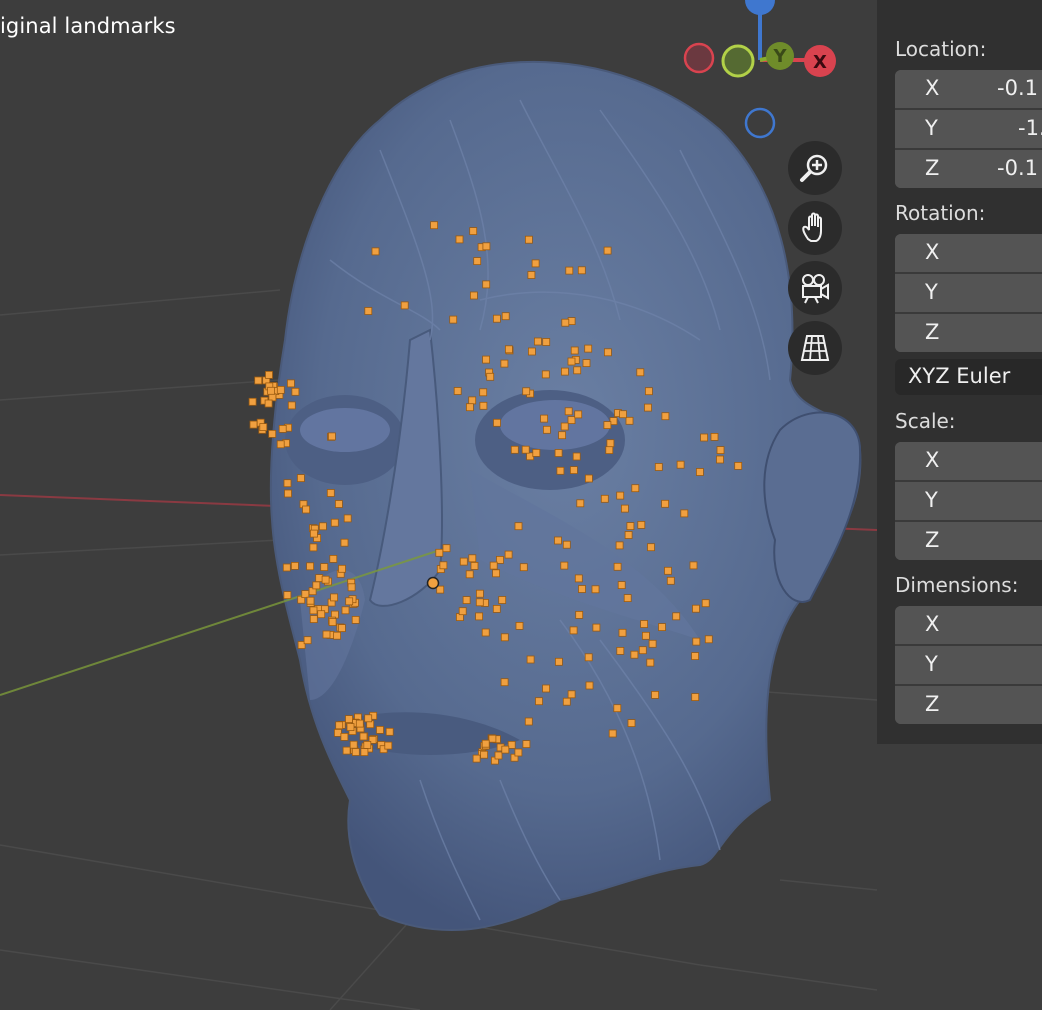 The image size is (1042, 1010). Describe the element at coordinates (968, 294) in the screenshot. I see `rotation-y-field: Y` at that location.